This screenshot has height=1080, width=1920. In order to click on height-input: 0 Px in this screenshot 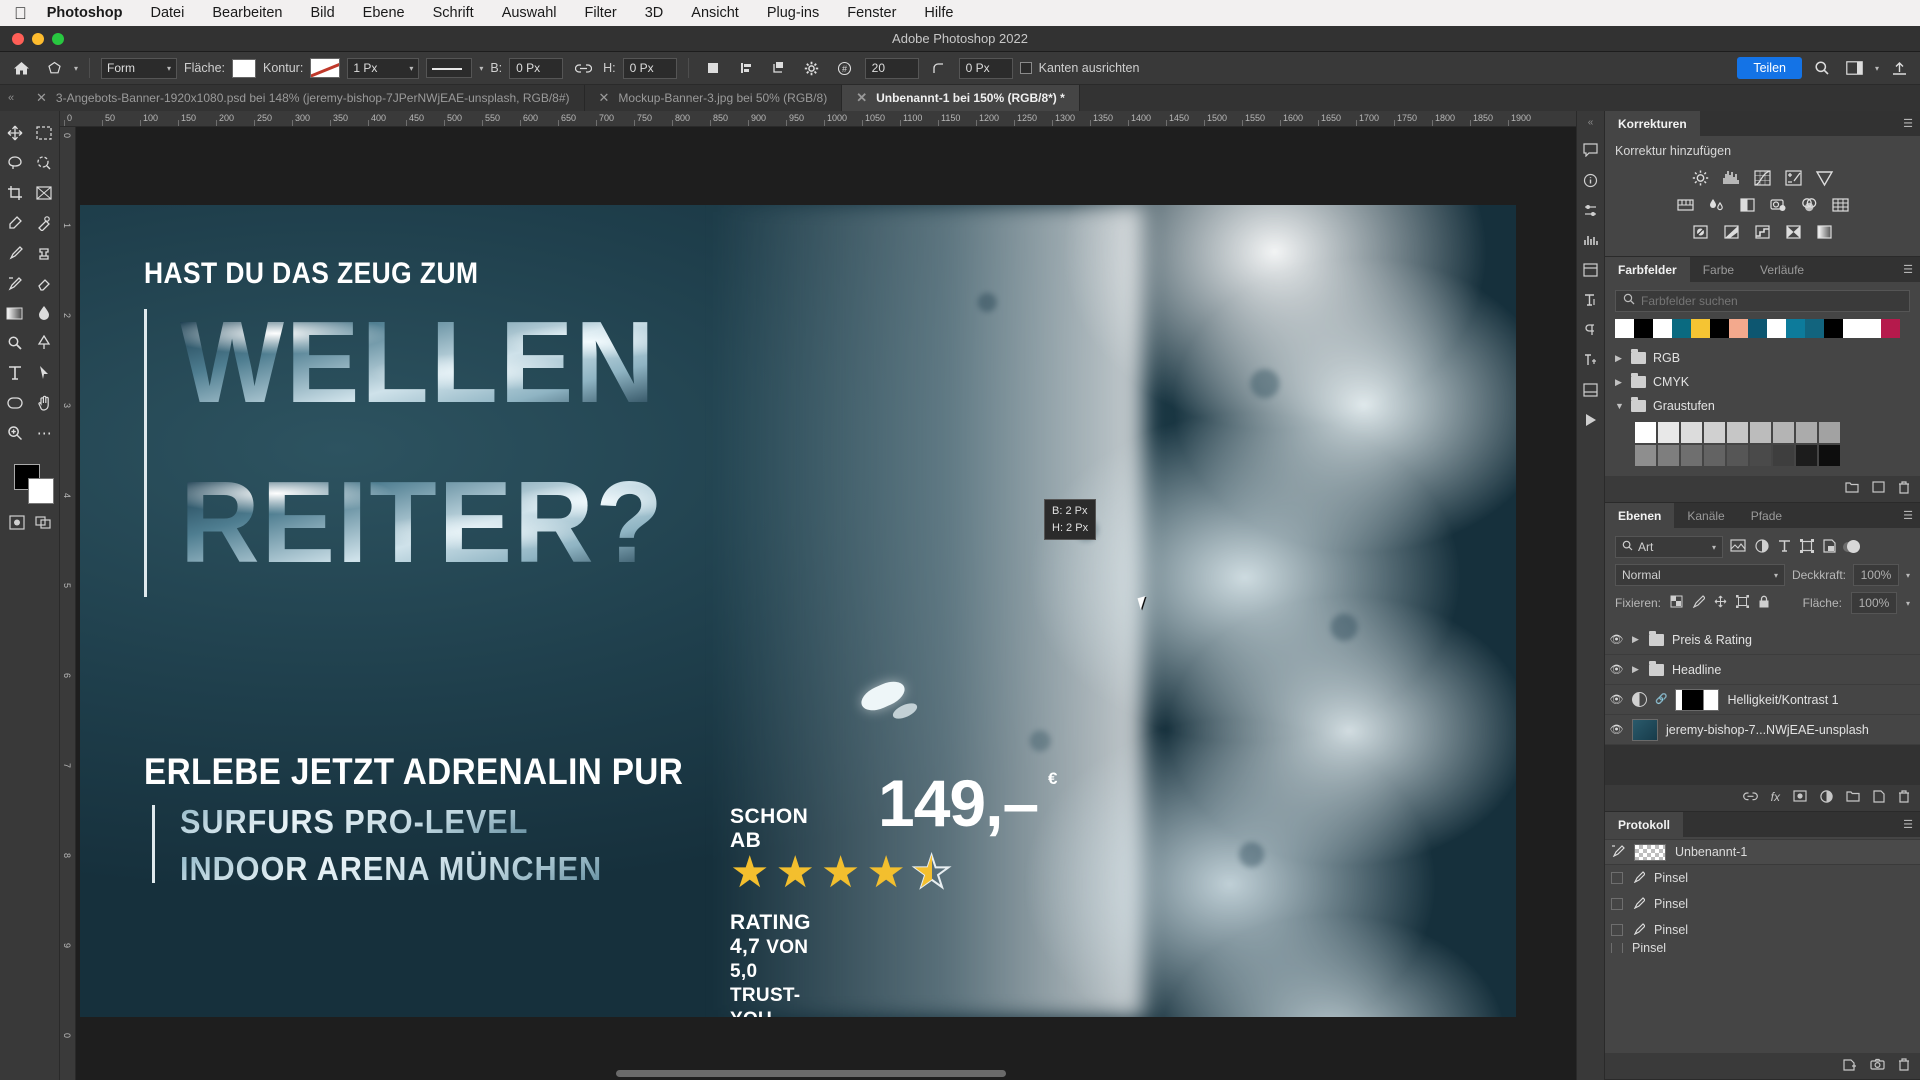, I will do `click(649, 68)`.